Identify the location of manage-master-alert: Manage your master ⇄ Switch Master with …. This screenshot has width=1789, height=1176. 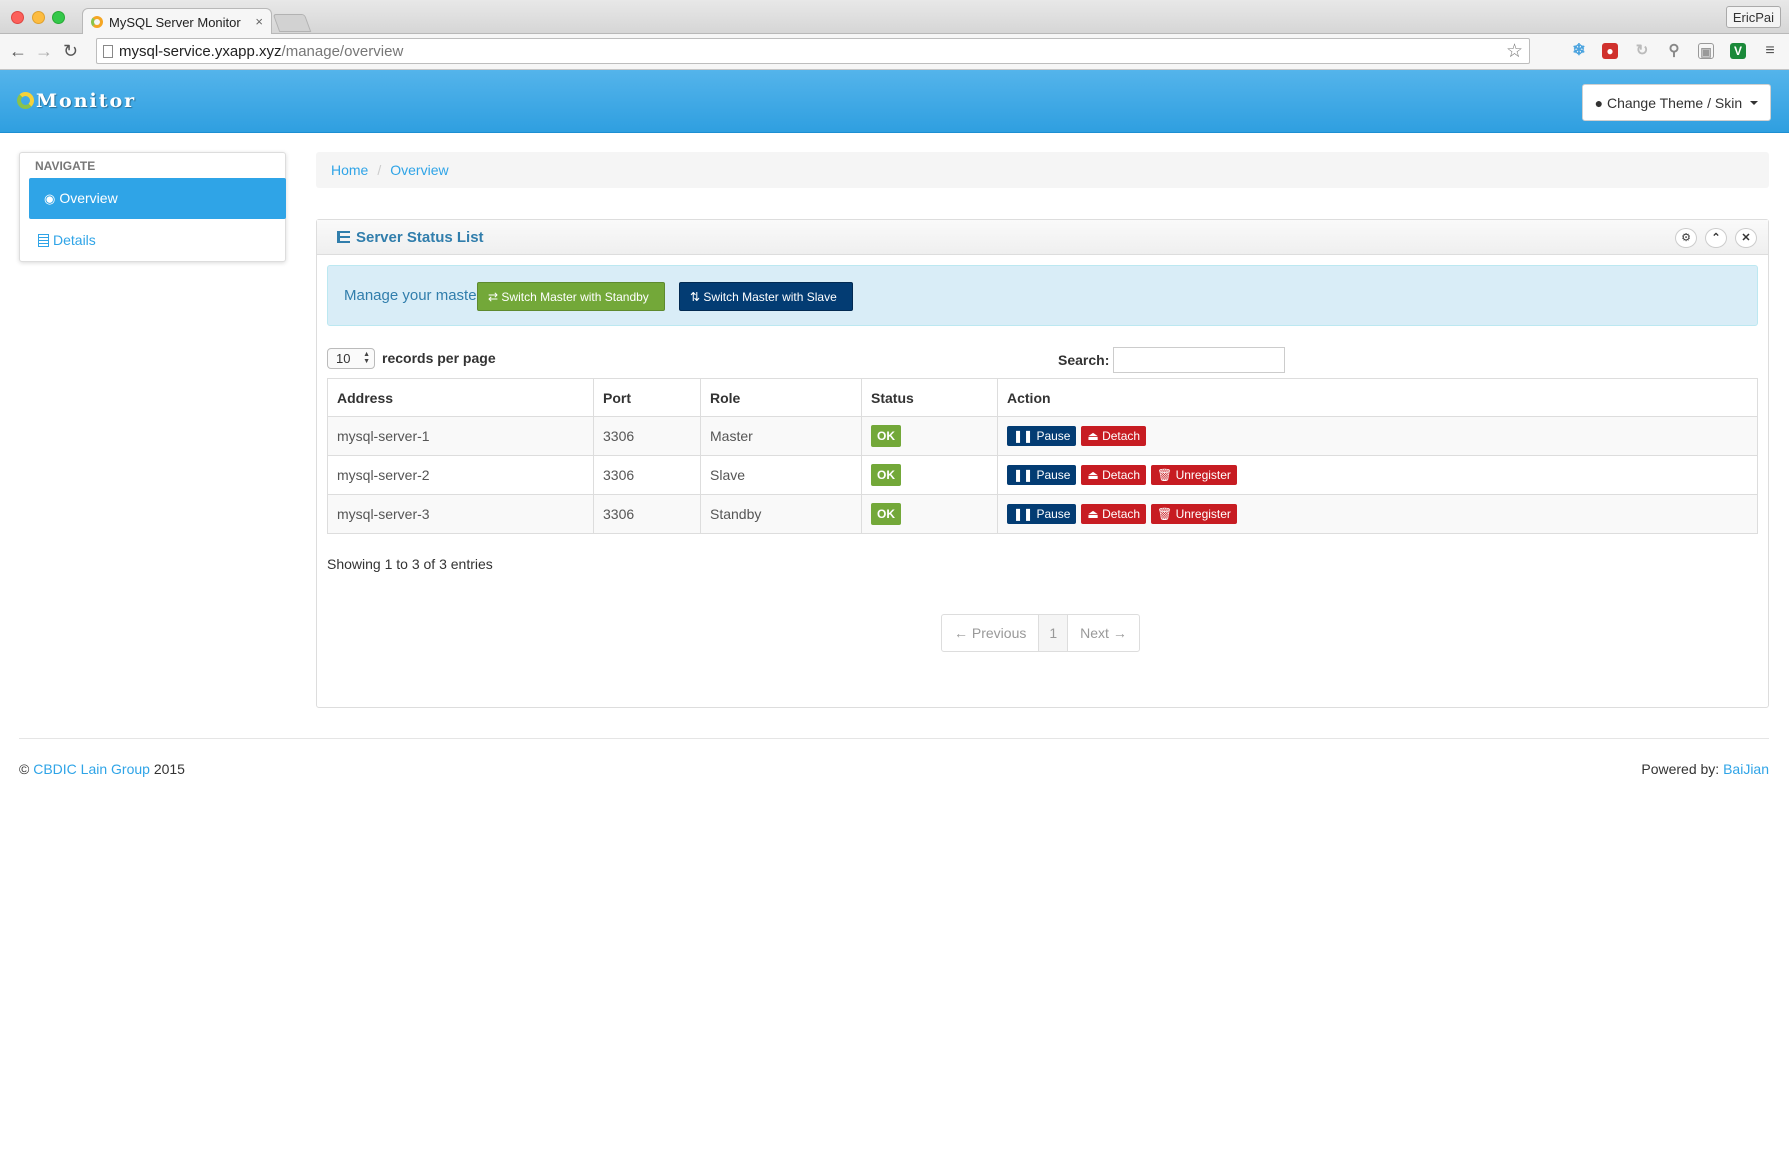
(1042, 295).